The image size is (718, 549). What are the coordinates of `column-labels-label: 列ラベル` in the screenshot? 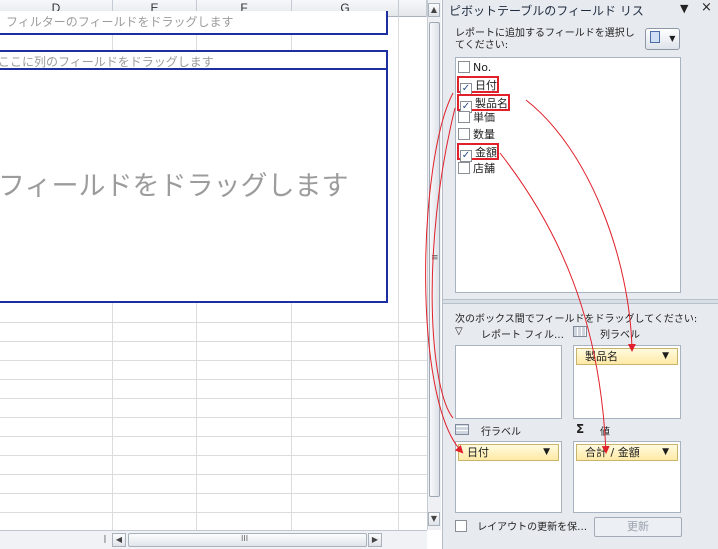 It's located at (620, 335).